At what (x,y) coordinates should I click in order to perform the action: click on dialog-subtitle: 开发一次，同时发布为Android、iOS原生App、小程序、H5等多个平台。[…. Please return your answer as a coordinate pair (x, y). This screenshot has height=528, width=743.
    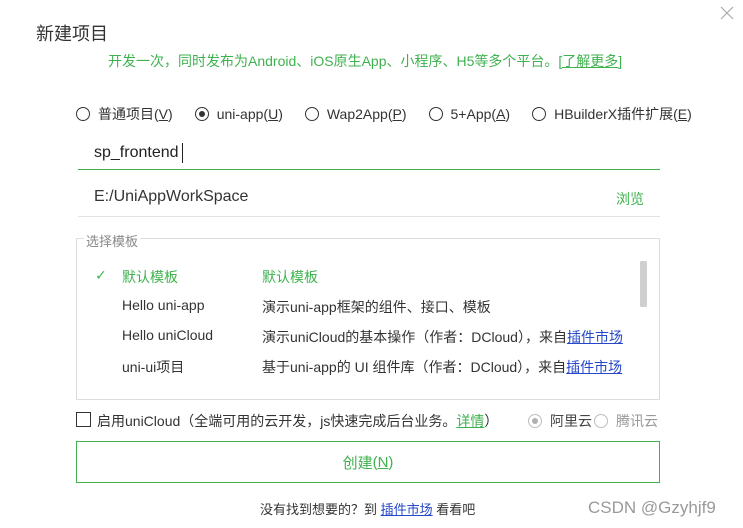
    Looking at the image, I should click on (365, 61).